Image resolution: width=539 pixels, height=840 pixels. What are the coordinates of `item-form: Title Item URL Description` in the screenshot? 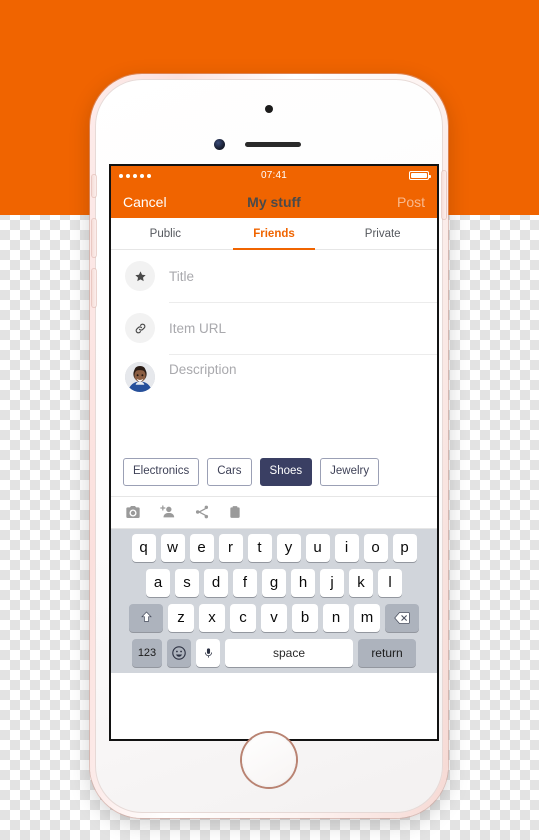 It's located at (274, 350).